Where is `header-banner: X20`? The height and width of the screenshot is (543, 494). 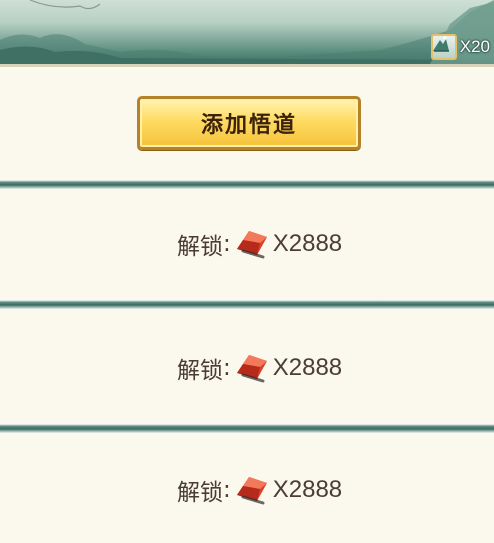 header-banner: X20 is located at coordinates (247, 32).